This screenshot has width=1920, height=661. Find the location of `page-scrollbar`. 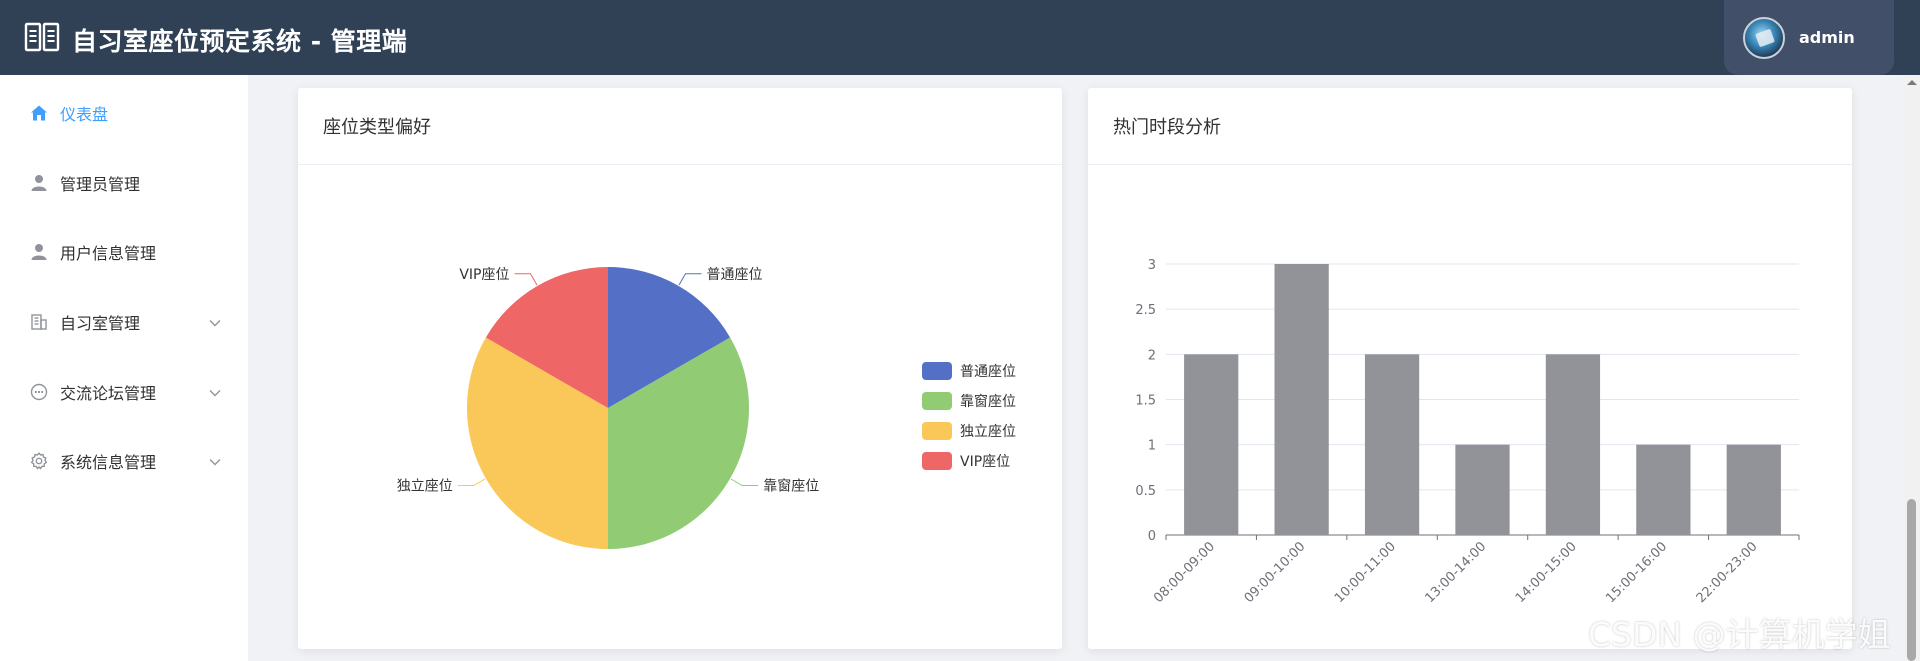

page-scrollbar is located at coordinates (1911, 368).